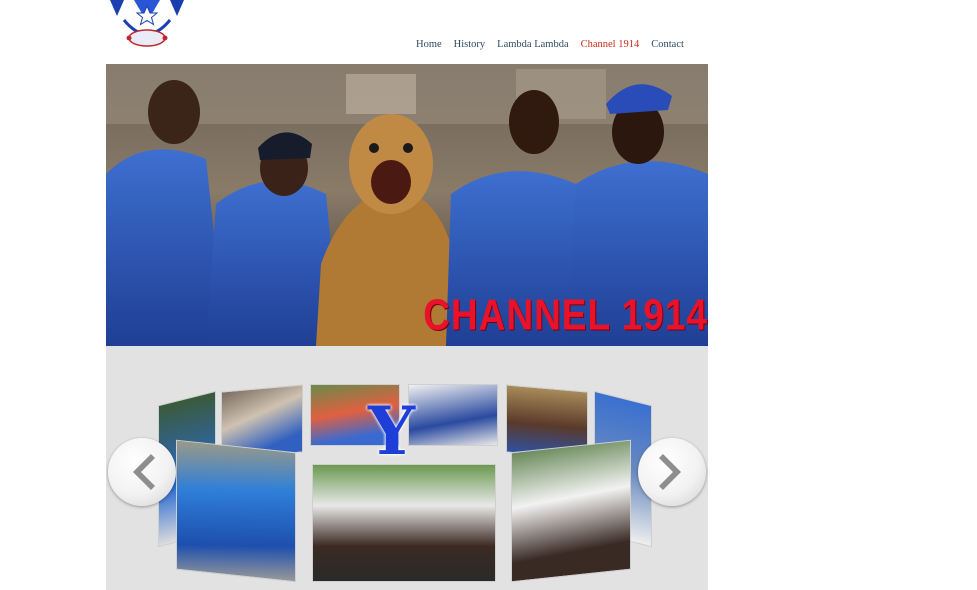  I want to click on nav-channel-1914: Channel 1914, so click(610, 47).